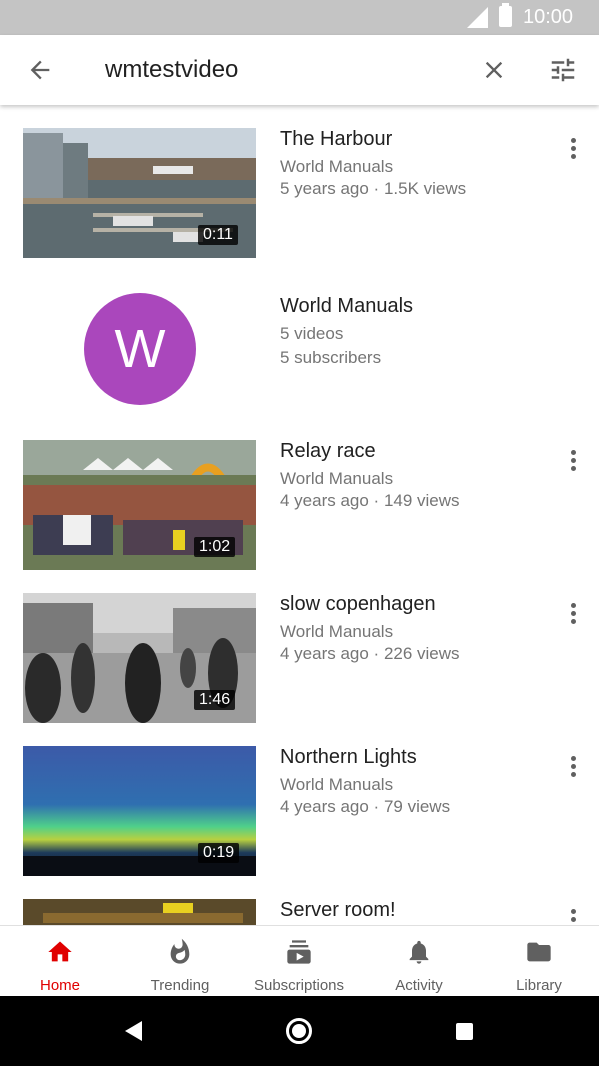 Image resolution: width=599 pixels, height=1066 pixels. What do you see at coordinates (419, 952) in the screenshot?
I see `bell-icon` at bounding box center [419, 952].